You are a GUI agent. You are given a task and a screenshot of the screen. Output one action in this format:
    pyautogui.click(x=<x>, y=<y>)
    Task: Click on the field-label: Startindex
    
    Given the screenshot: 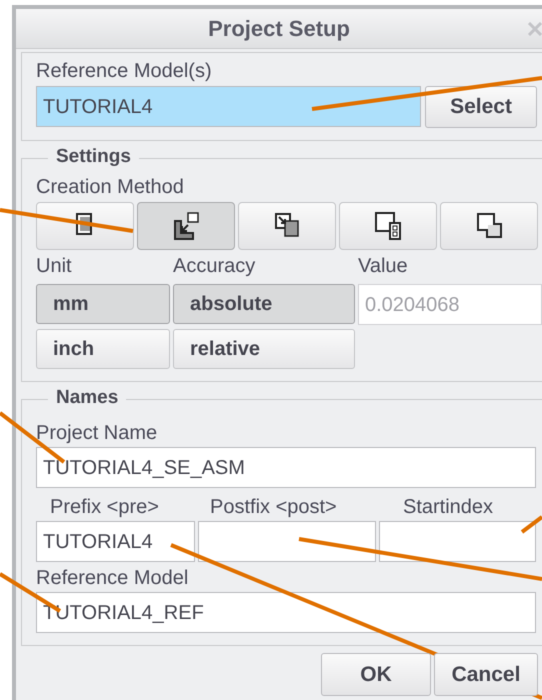 What is the action you would take?
    pyautogui.click(x=448, y=507)
    